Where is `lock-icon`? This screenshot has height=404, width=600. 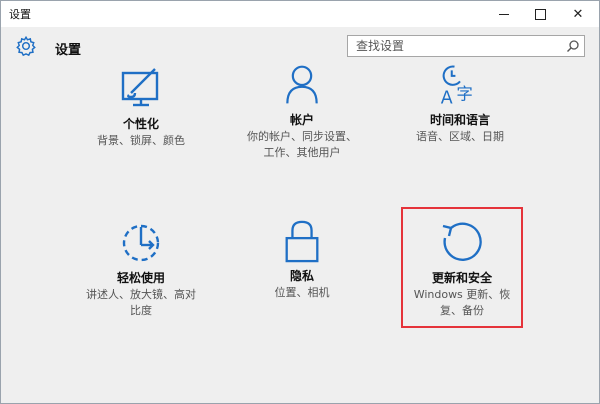
lock-icon is located at coordinates (302, 241).